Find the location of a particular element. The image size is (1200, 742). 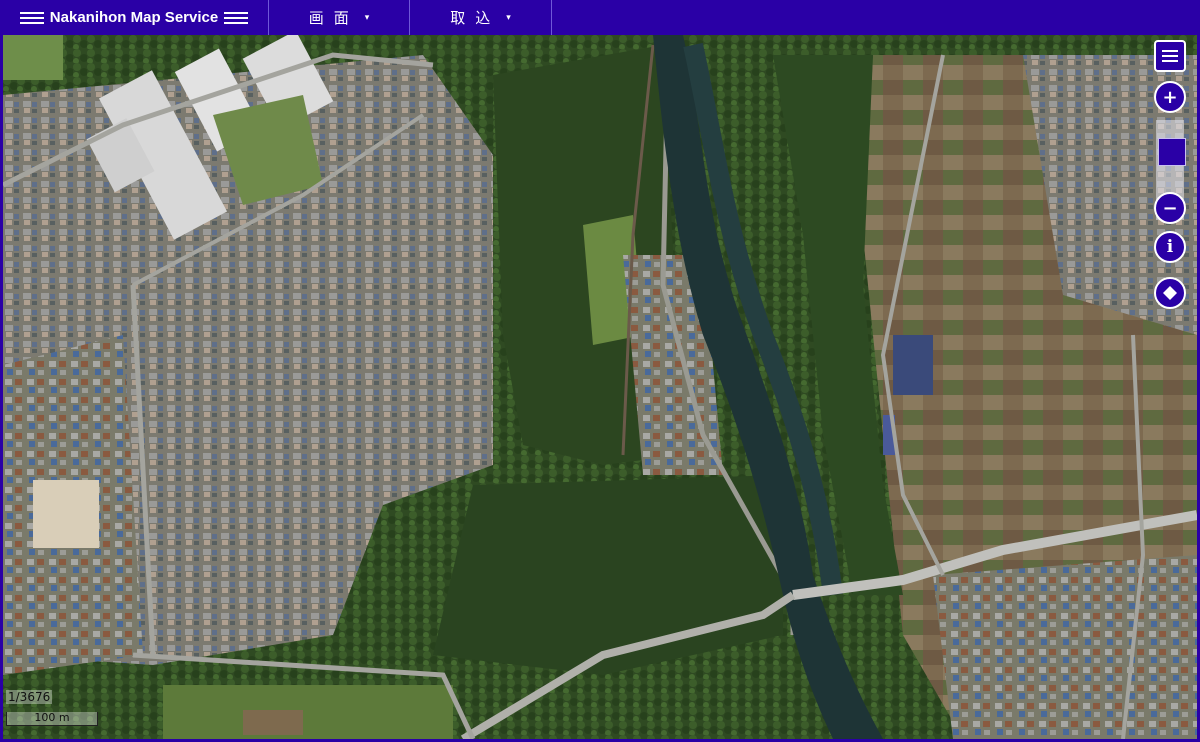

layer-menu-button is located at coordinates (1170, 56).